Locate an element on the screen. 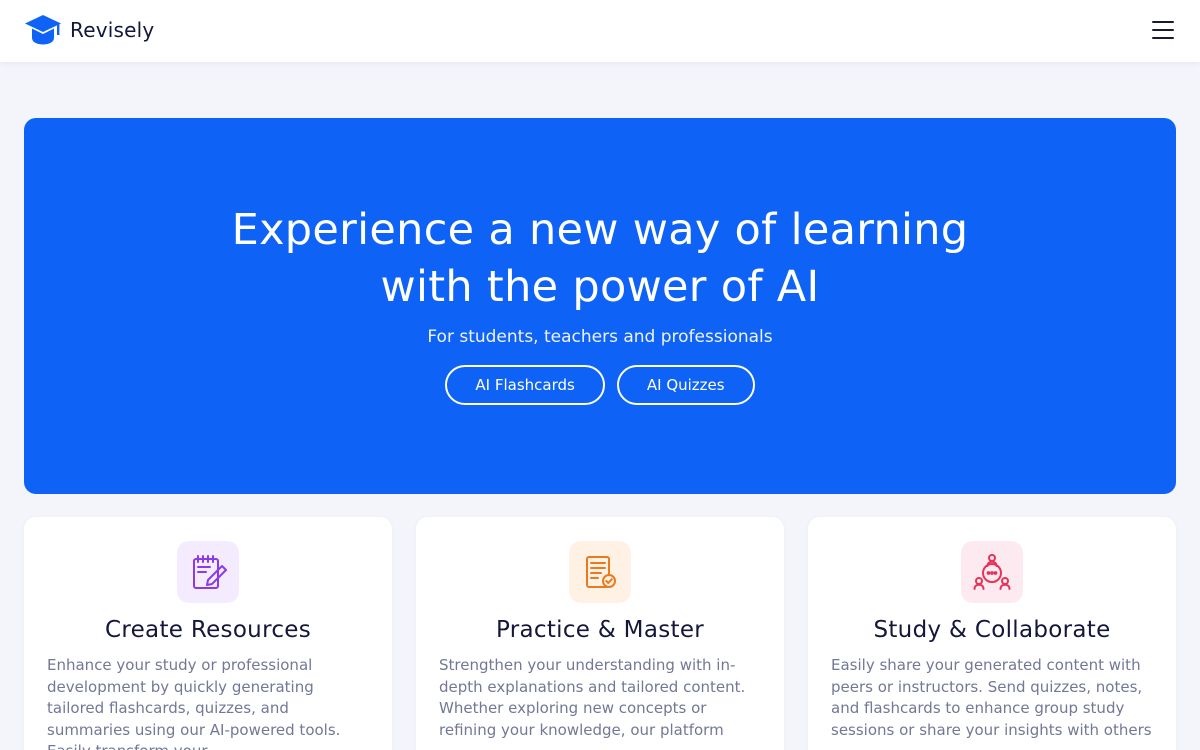 This screenshot has height=750, width=1200. notepad-pencil-icon is located at coordinates (210, 572).